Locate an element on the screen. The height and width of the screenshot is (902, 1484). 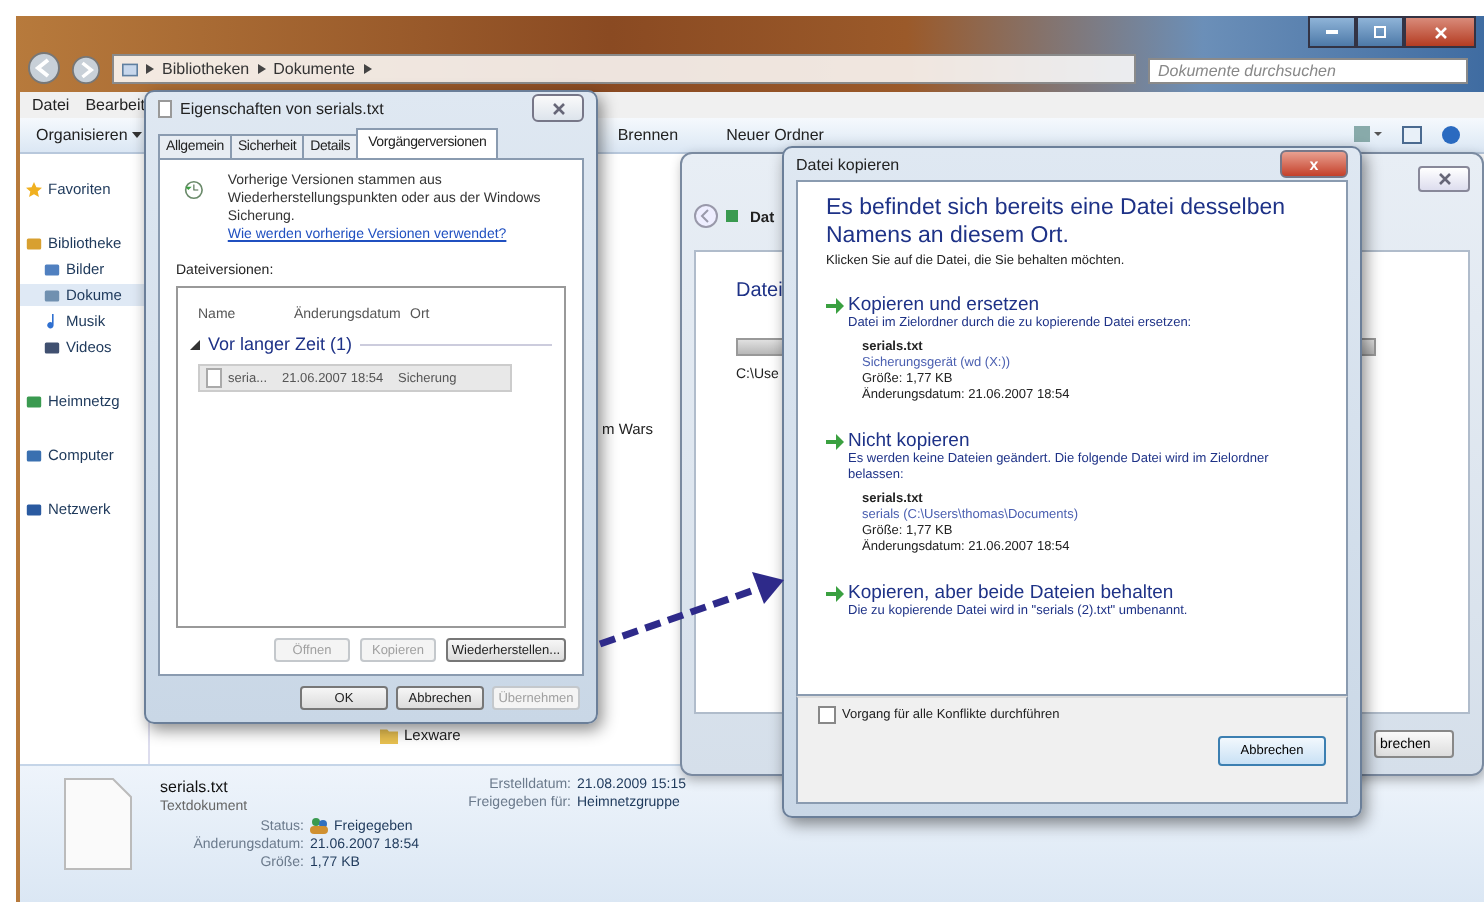
people-icon is located at coordinates (319, 826).